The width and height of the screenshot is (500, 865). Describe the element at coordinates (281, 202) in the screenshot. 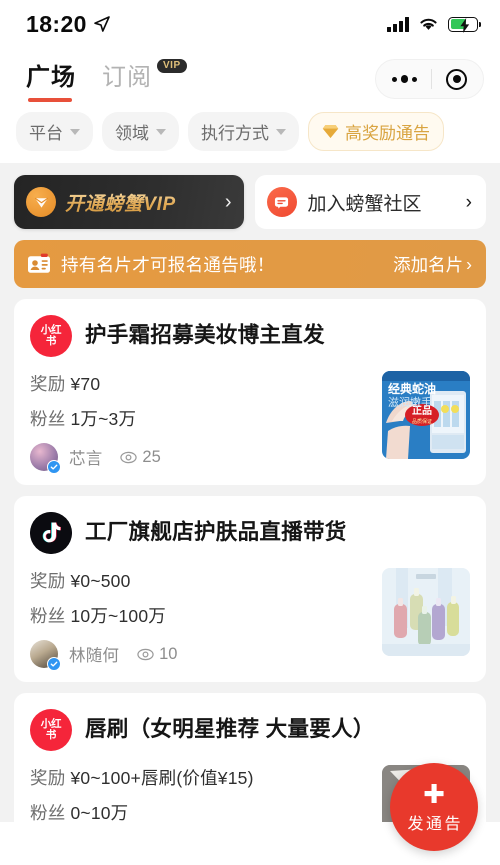

I see `chat-bubble-icon` at that location.